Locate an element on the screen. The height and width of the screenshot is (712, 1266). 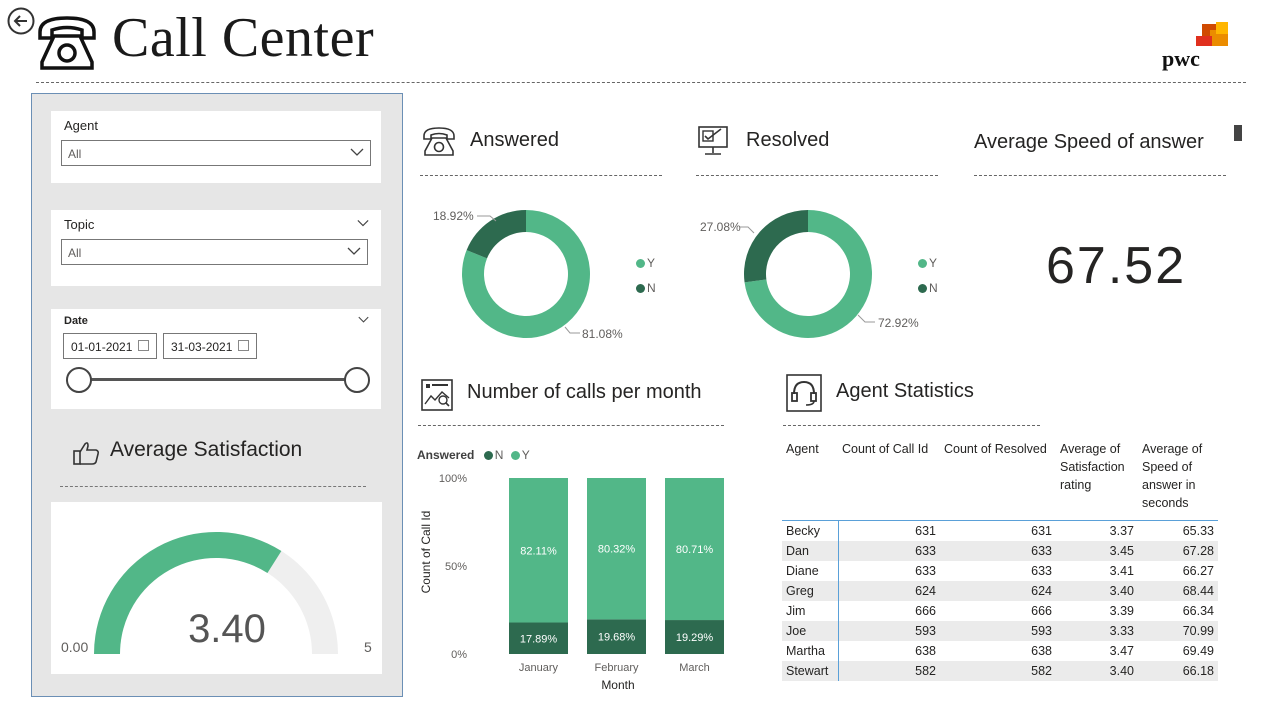
visual-scroll-marker is located at coordinates (1238, 133).